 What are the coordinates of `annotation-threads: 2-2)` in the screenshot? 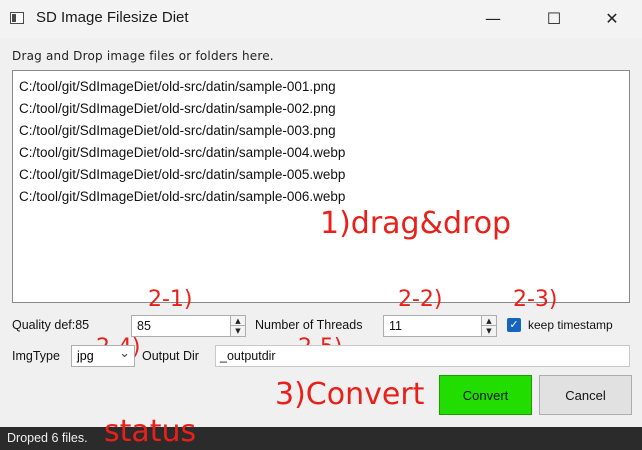 It's located at (420, 299).